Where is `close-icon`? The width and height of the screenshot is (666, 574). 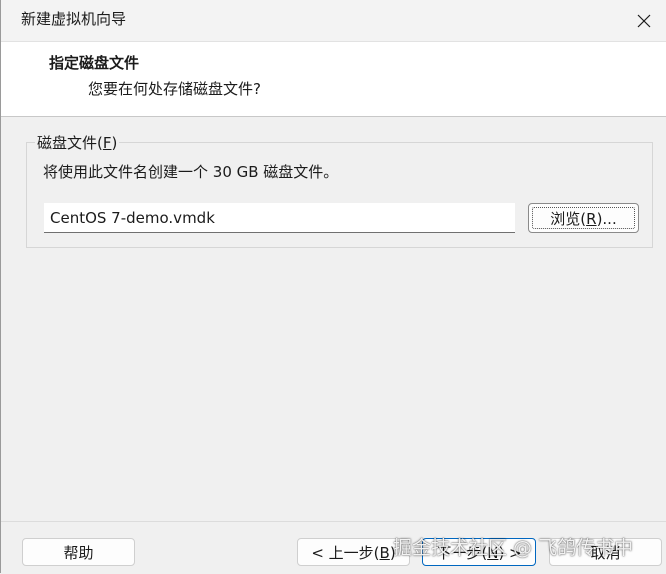 close-icon is located at coordinates (644, 20).